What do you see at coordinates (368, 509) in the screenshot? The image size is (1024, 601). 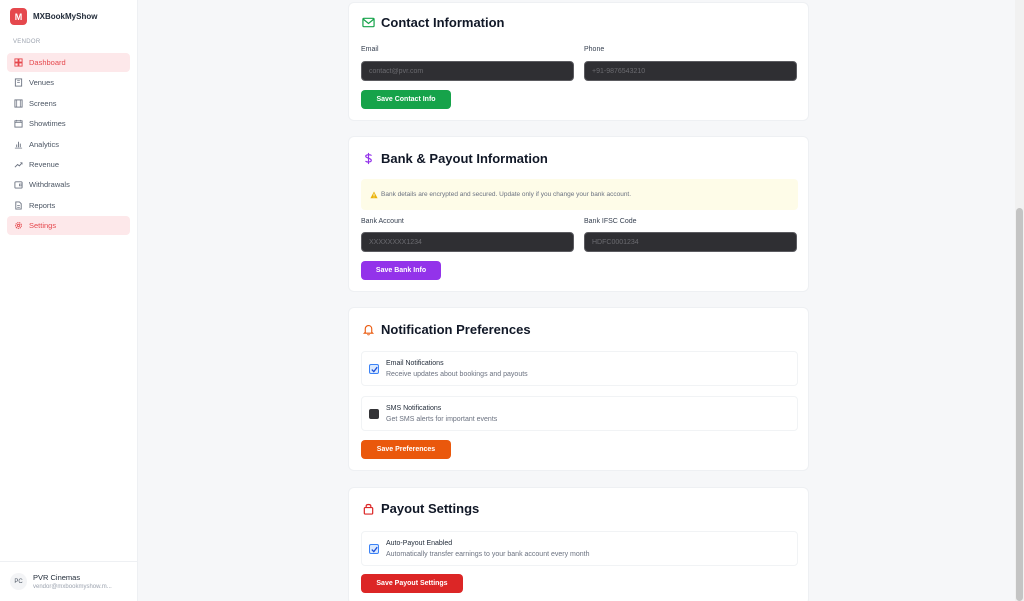 I see `lock-icon` at bounding box center [368, 509].